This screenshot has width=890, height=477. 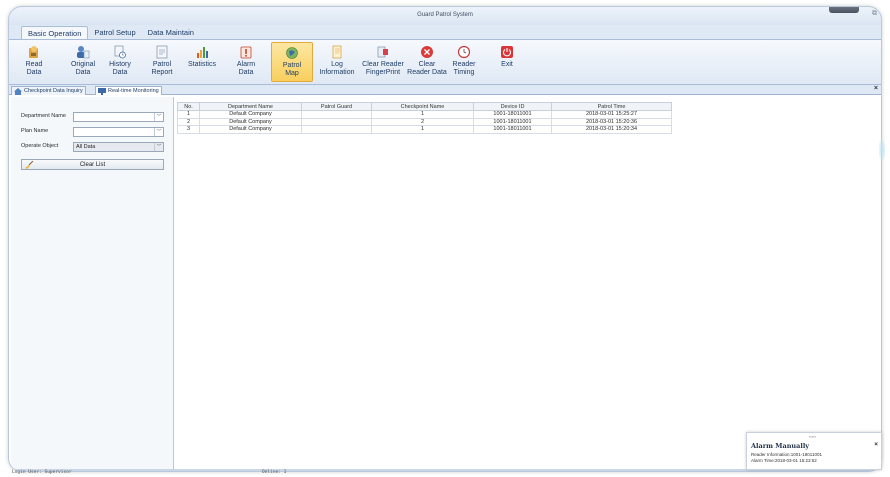 I want to click on statistics-button: Statistics, so click(x=202, y=62).